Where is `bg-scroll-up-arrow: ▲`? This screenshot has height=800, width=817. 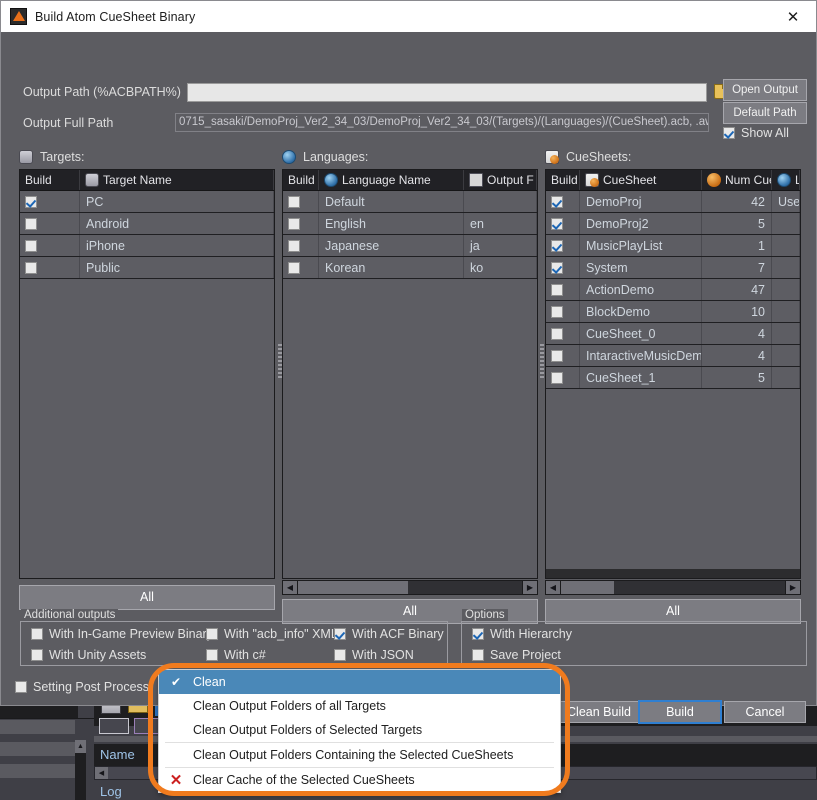
bg-scroll-up-arrow: ▲ is located at coordinates (80, 746).